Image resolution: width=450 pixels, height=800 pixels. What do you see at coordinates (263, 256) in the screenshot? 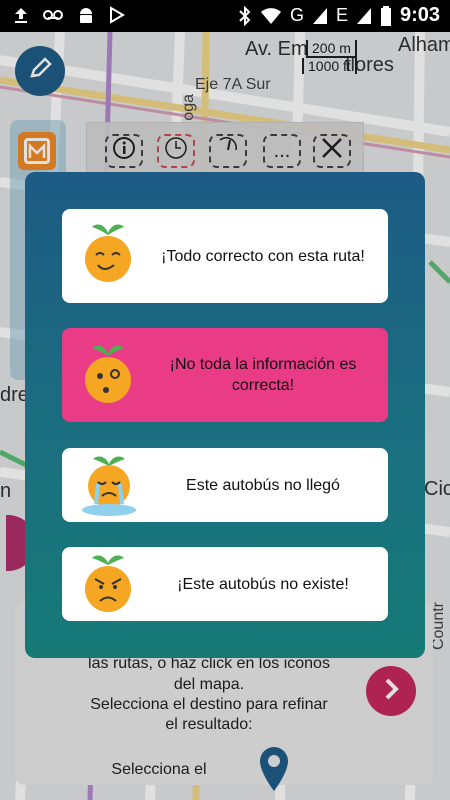
I see `option-all-correct-label: ¡Todo correcto con esta ruta!` at bounding box center [263, 256].